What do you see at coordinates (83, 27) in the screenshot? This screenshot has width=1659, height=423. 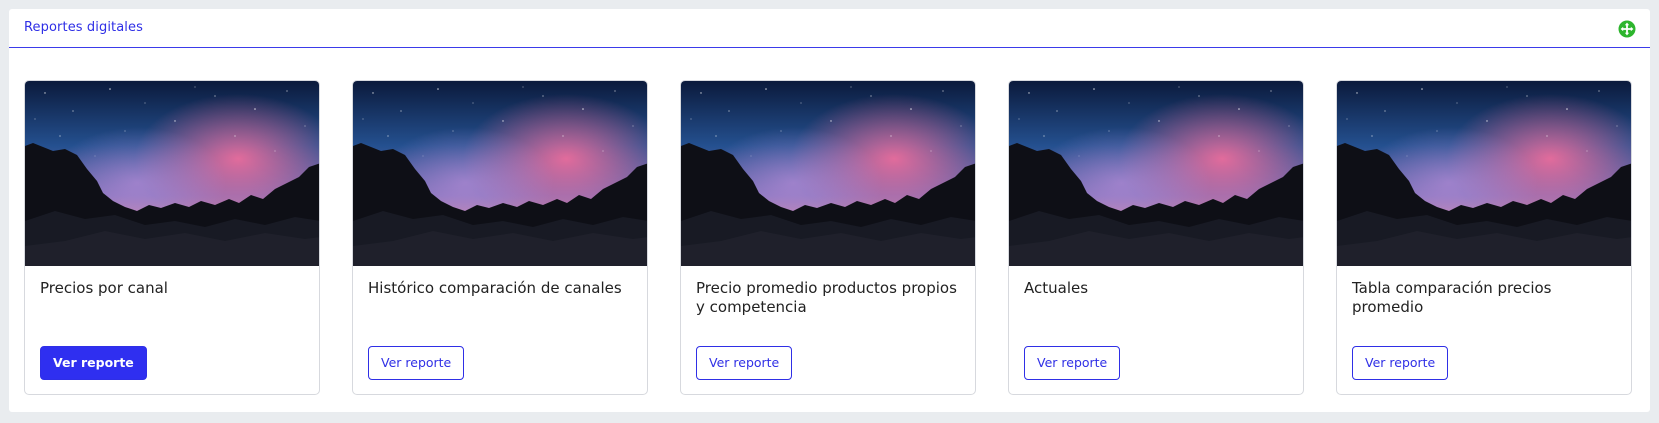 I see `panel-title: Reportes digitales` at bounding box center [83, 27].